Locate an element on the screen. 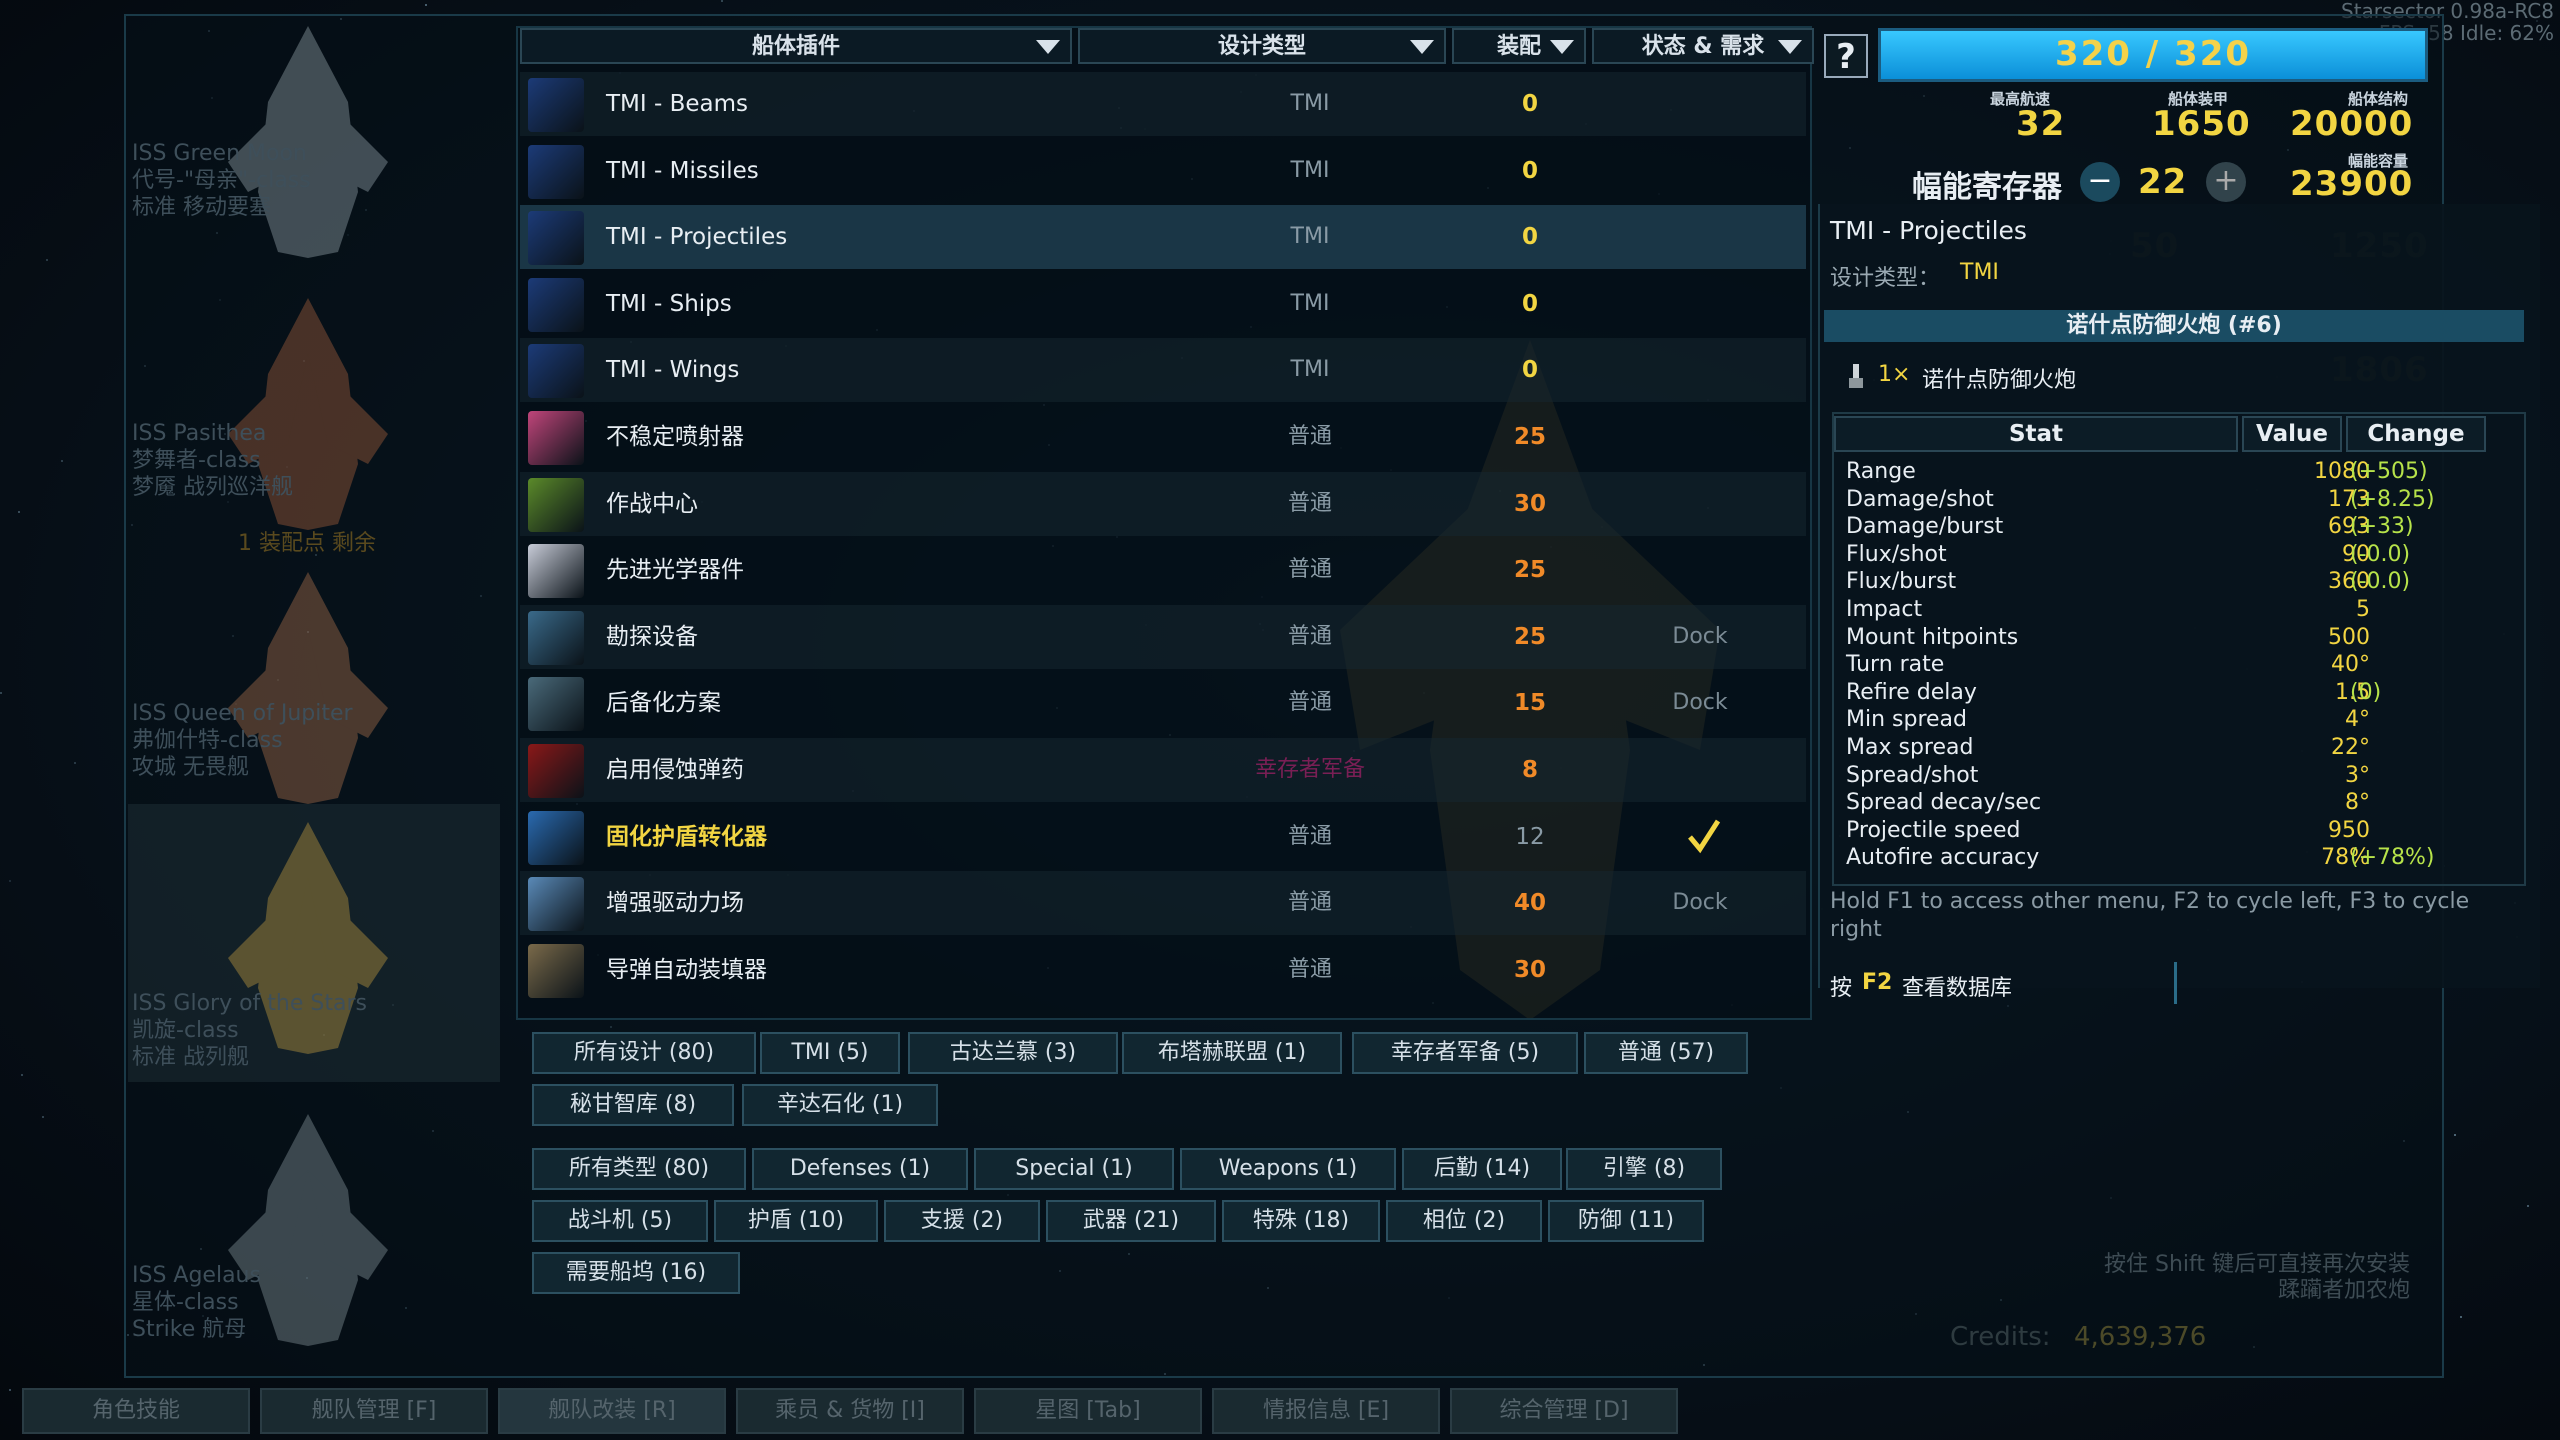 This screenshot has height=1440, width=2560. hullmod-row: 后备化方案 普通 15 Dock is located at coordinates (1163, 703).